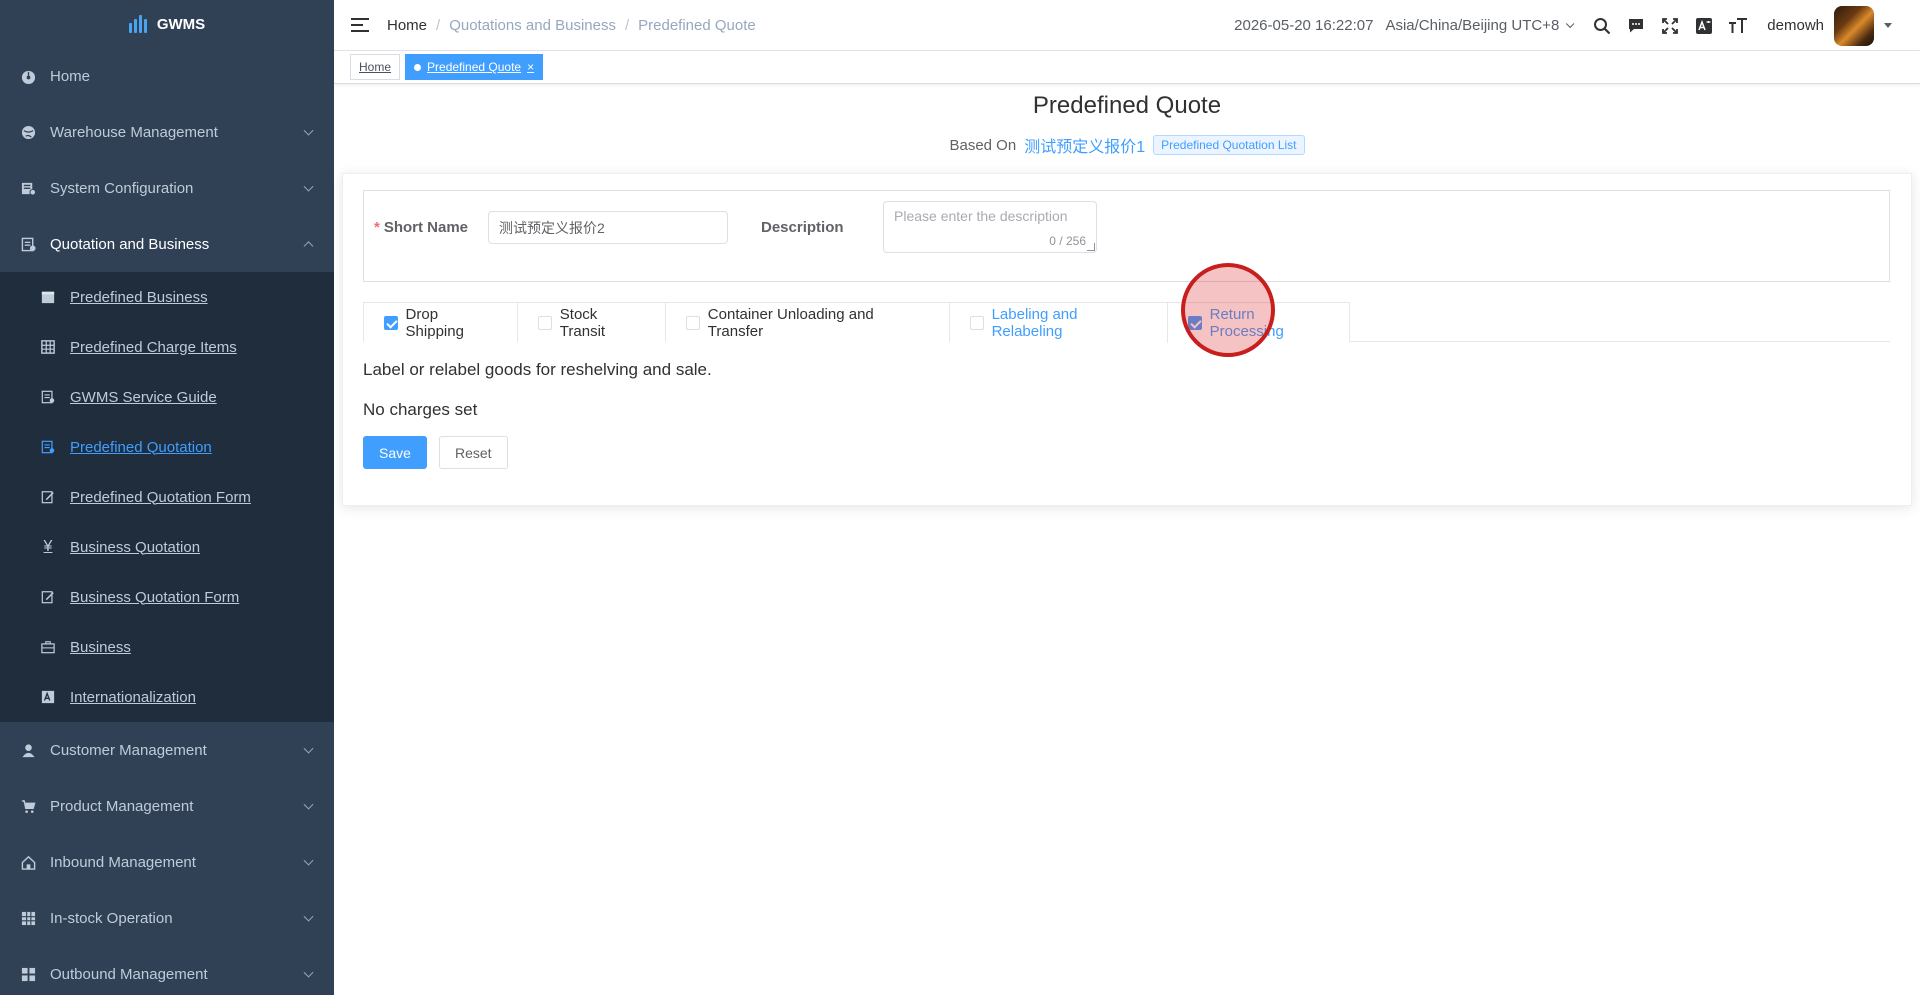 This screenshot has width=1920, height=995. I want to click on tab-labeling-and-relabeling: Labeling and Relabeling, so click(1059, 322).